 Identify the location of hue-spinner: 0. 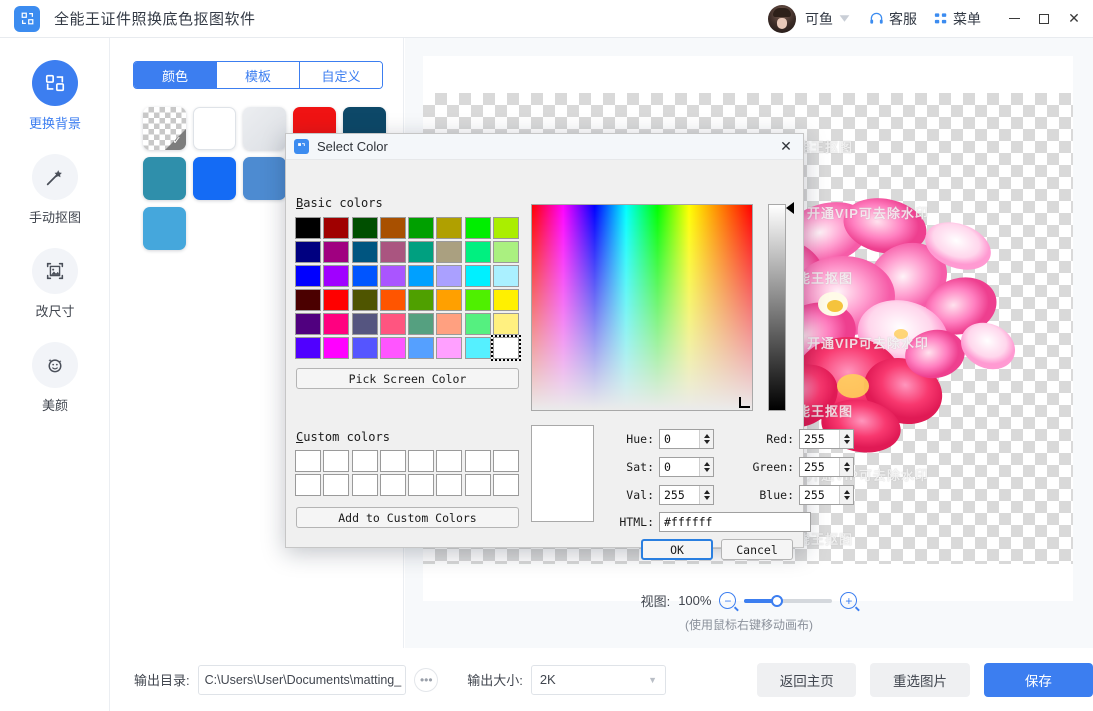
(686, 439).